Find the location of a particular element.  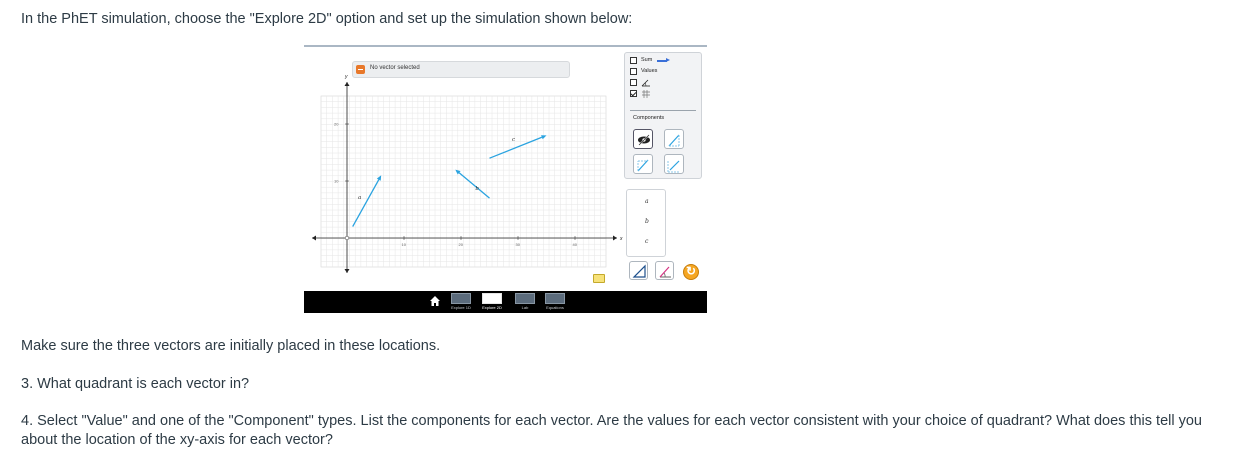

tab-explore-1d: Explore 1D is located at coordinates (461, 302).